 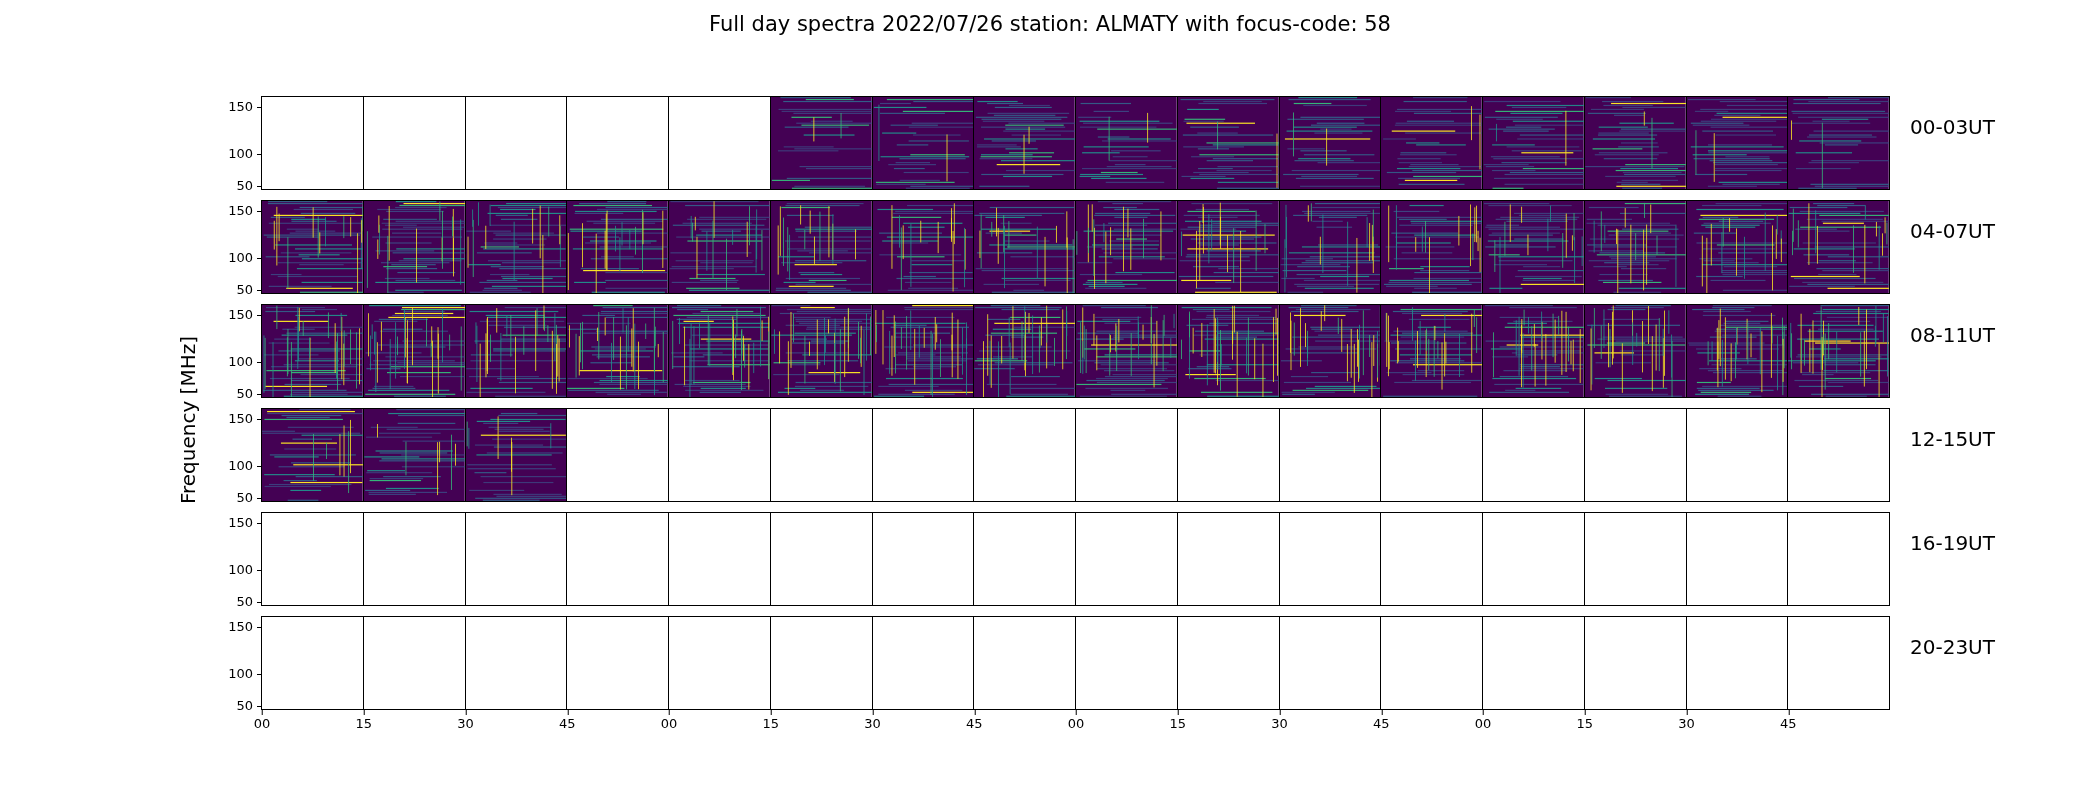 What do you see at coordinates (1952, 127) in the screenshot?
I see `row-time-label: 00-03UT` at bounding box center [1952, 127].